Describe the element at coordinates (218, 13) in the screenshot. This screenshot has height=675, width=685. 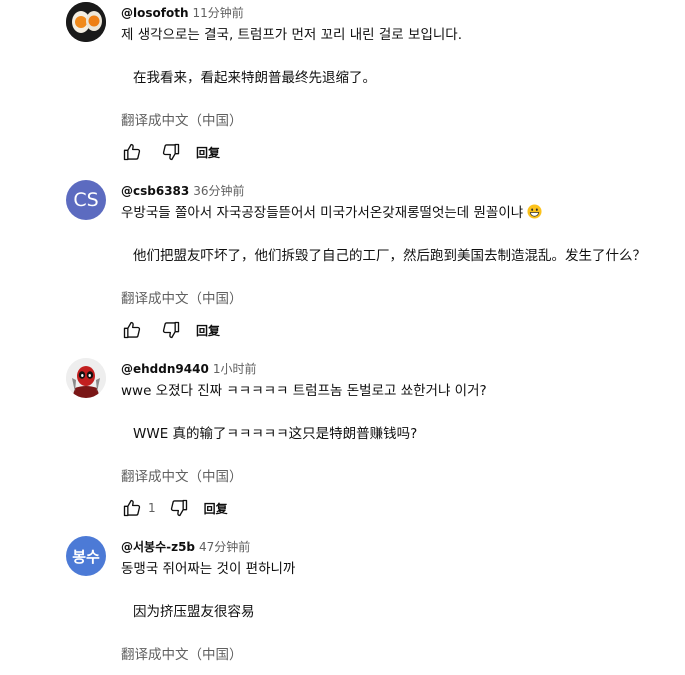
I see `timestamp: 11分钟前` at that location.